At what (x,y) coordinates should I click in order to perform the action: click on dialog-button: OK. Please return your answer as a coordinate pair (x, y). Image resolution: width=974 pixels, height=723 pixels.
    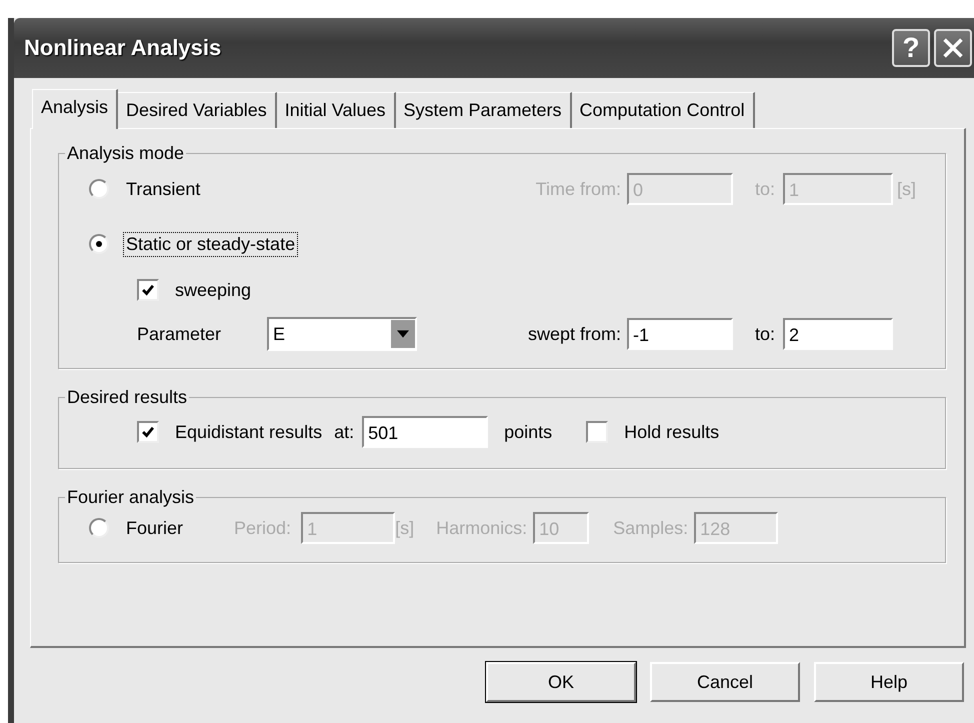
    Looking at the image, I should click on (561, 682).